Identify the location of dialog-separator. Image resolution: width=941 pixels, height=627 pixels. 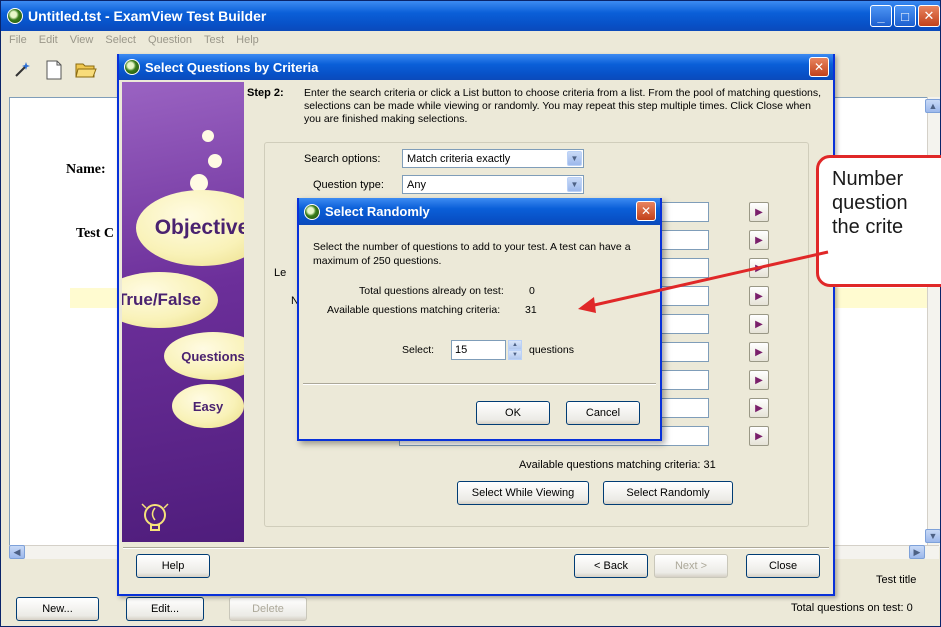
(476, 548).